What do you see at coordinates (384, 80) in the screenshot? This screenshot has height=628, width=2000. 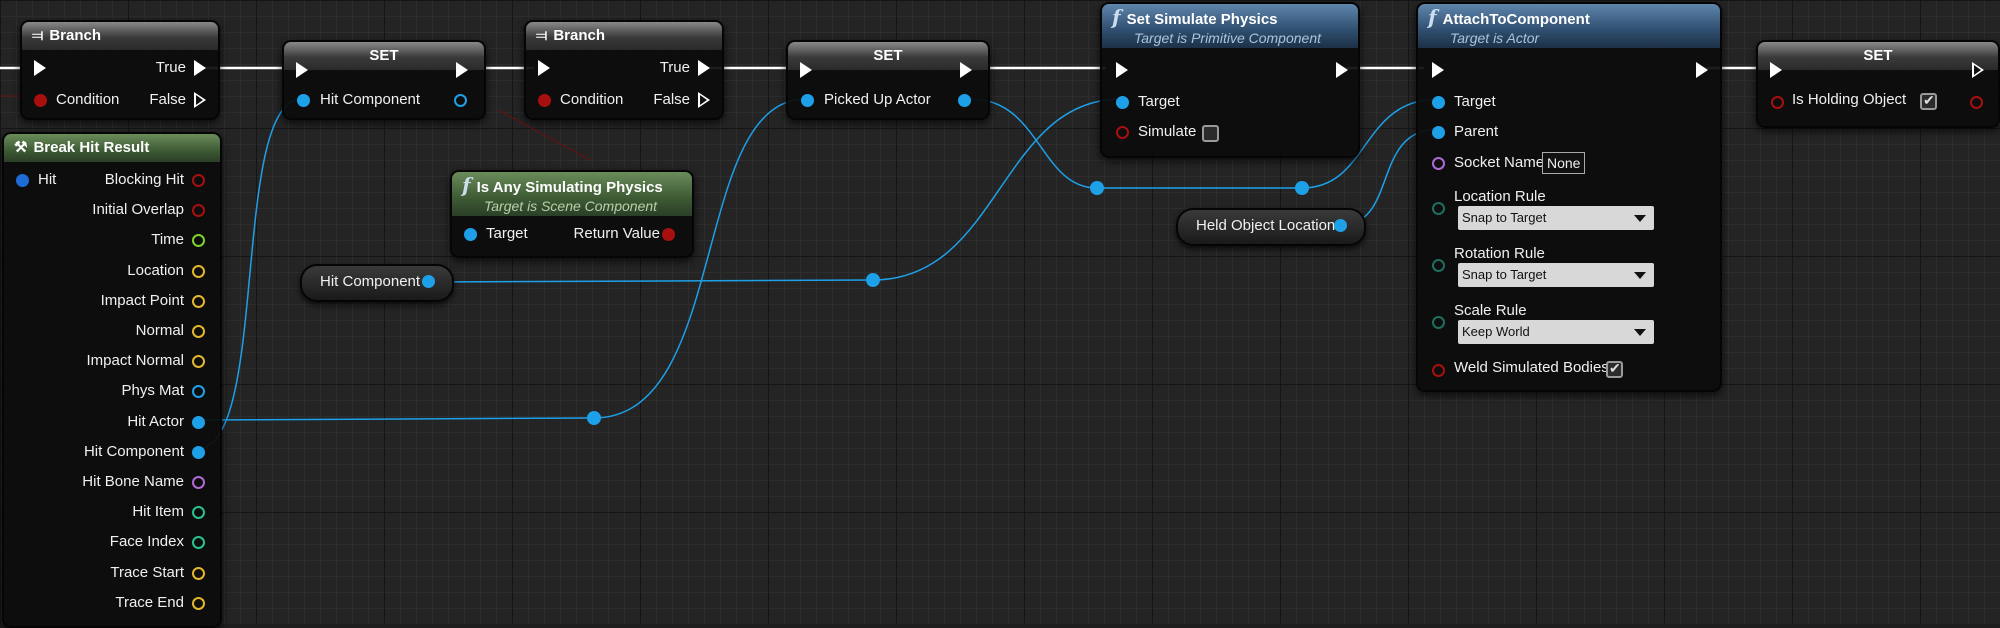 I see `set-hit-component-node: SET Hit Component` at bounding box center [384, 80].